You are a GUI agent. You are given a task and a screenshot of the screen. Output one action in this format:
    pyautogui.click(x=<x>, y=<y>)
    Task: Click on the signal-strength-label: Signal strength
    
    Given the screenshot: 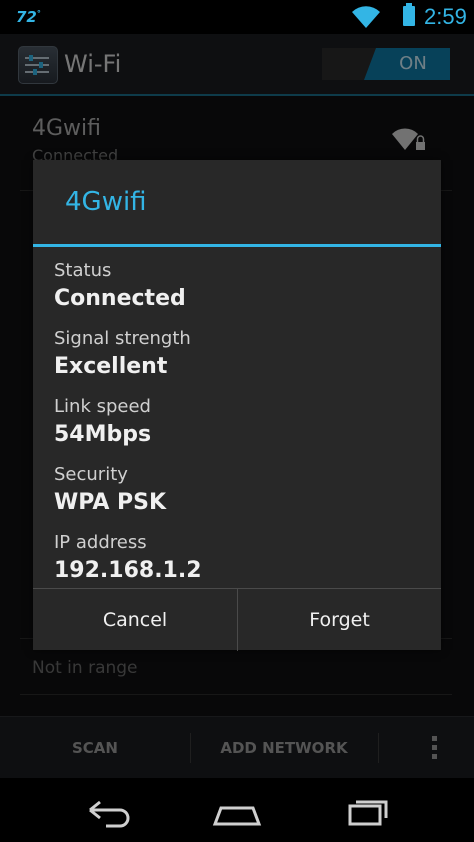 What is the action you would take?
    pyautogui.click(x=122, y=338)
    